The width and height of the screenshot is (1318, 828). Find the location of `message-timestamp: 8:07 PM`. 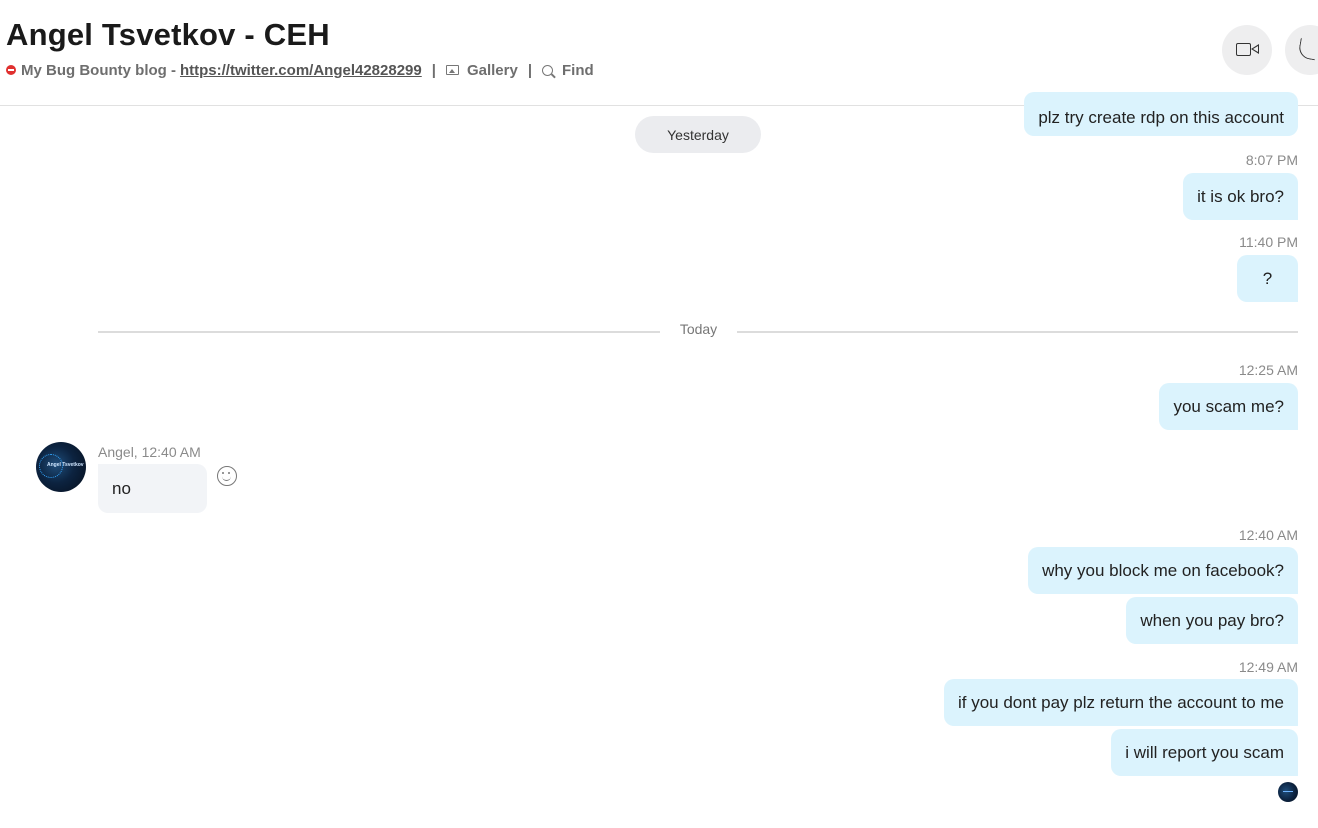

message-timestamp: 8:07 PM is located at coordinates (1271, 160).